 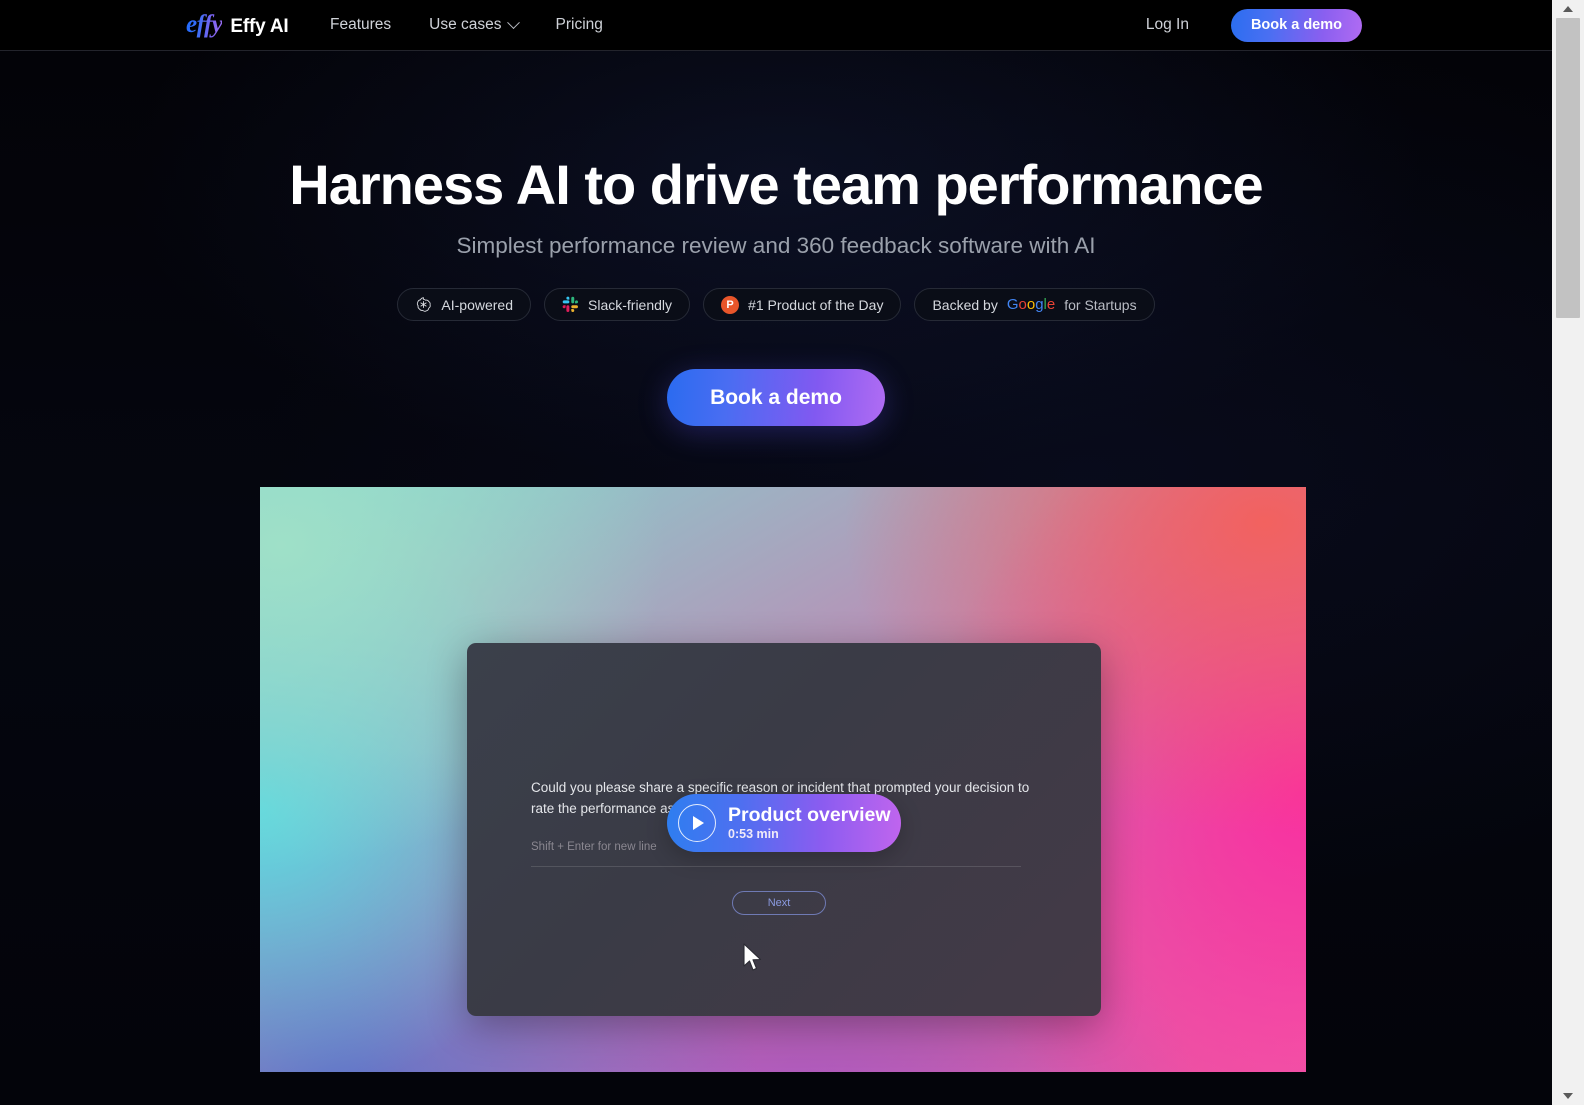 I want to click on hero-cta-container: Book a demo, so click(x=776, y=397).